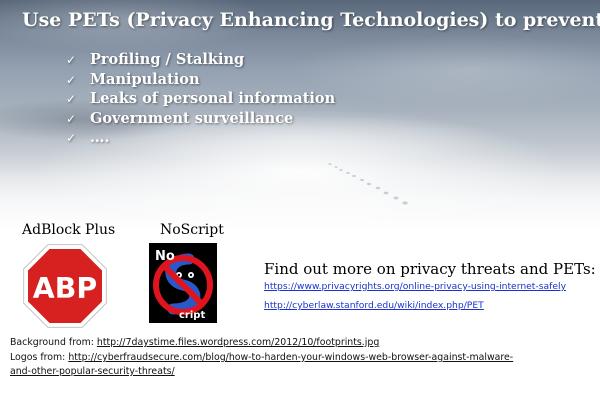 The height and width of the screenshot is (400, 600). What do you see at coordinates (145, 79) in the screenshot?
I see `bullet-text: Manipulation` at bounding box center [145, 79].